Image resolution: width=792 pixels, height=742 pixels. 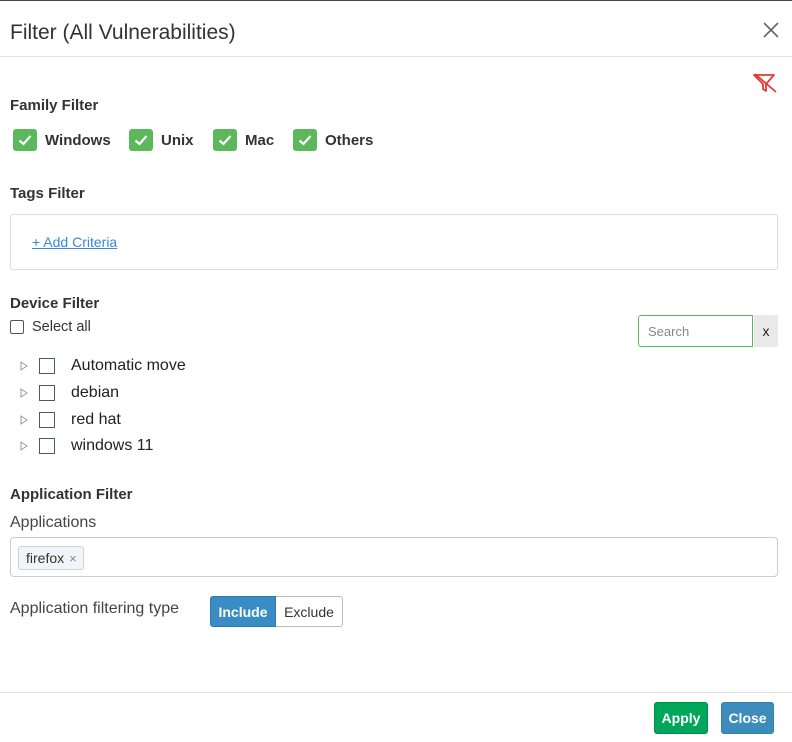 I want to click on tree-node-label: Automatic move, so click(x=128, y=365).